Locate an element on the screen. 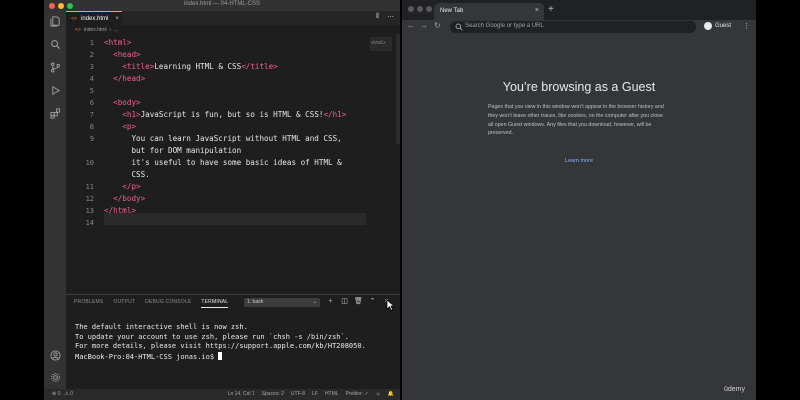 The image size is (800, 400). split-terminal-icon: ◫ is located at coordinates (344, 301).